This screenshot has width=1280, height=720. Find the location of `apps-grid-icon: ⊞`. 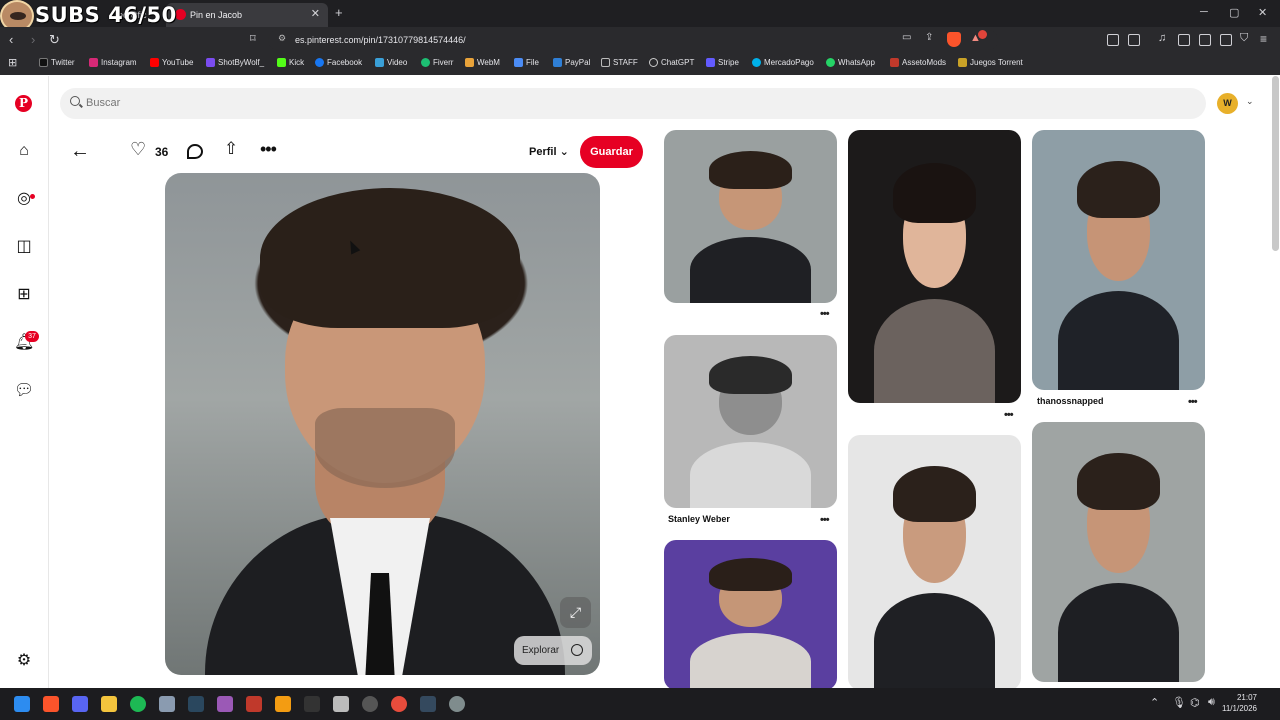

apps-grid-icon: ⊞ is located at coordinates (12, 62).